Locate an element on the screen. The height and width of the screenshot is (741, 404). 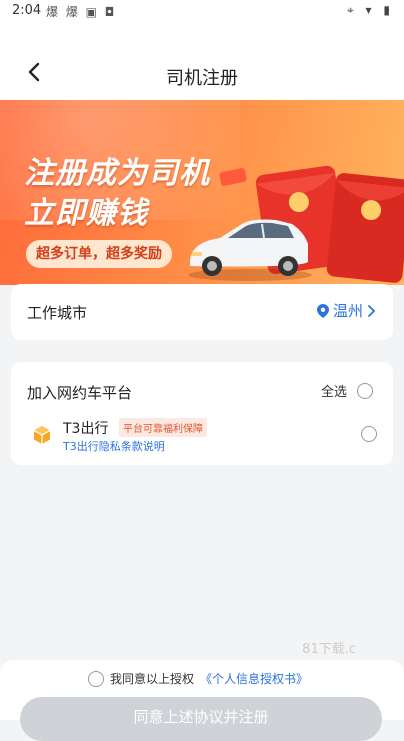
platform-checkbox is located at coordinates (369, 434).